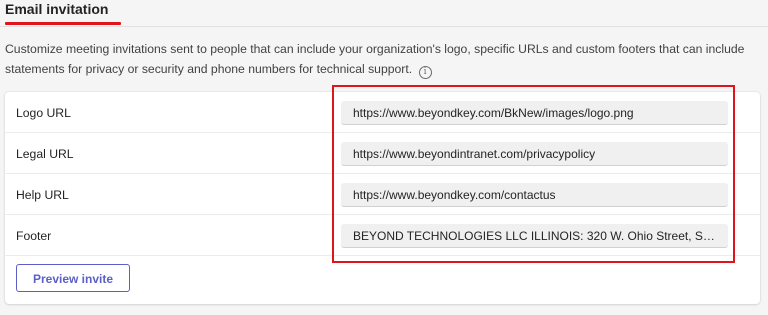 The image size is (768, 315). Describe the element at coordinates (45, 154) in the screenshot. I see `legal-url-label: Legal URL` at that location.